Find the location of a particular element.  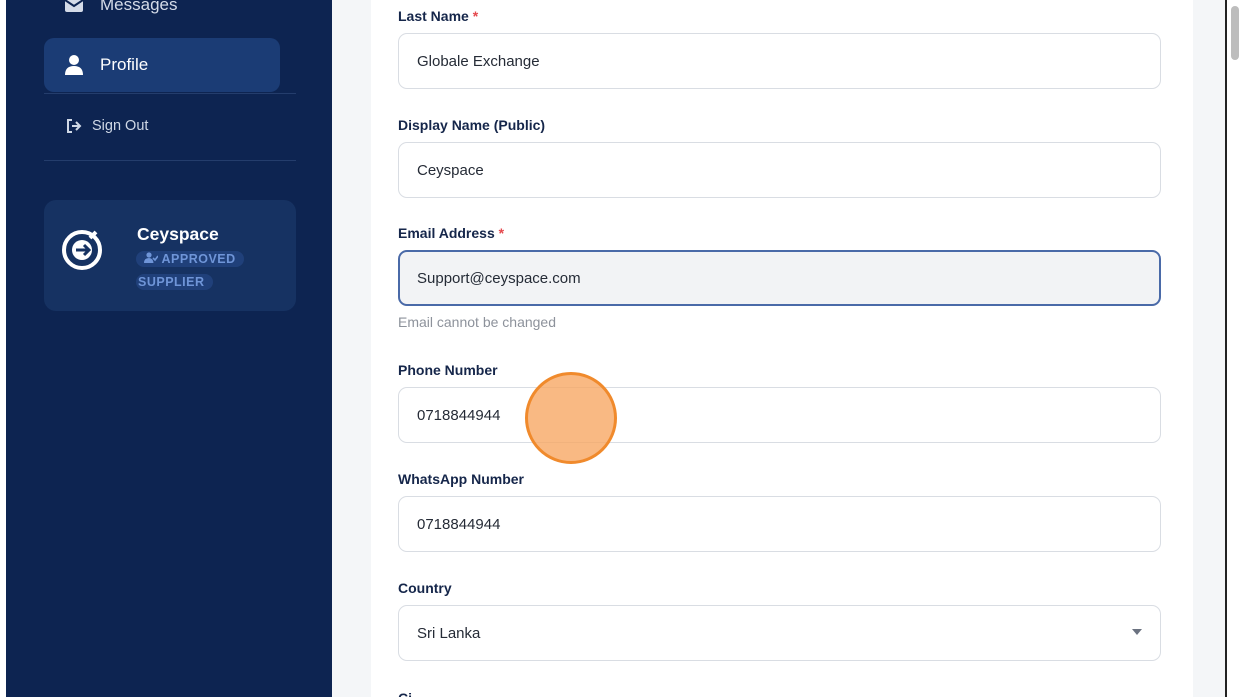

ceyspace-logo is located at coordinates (82, 250).